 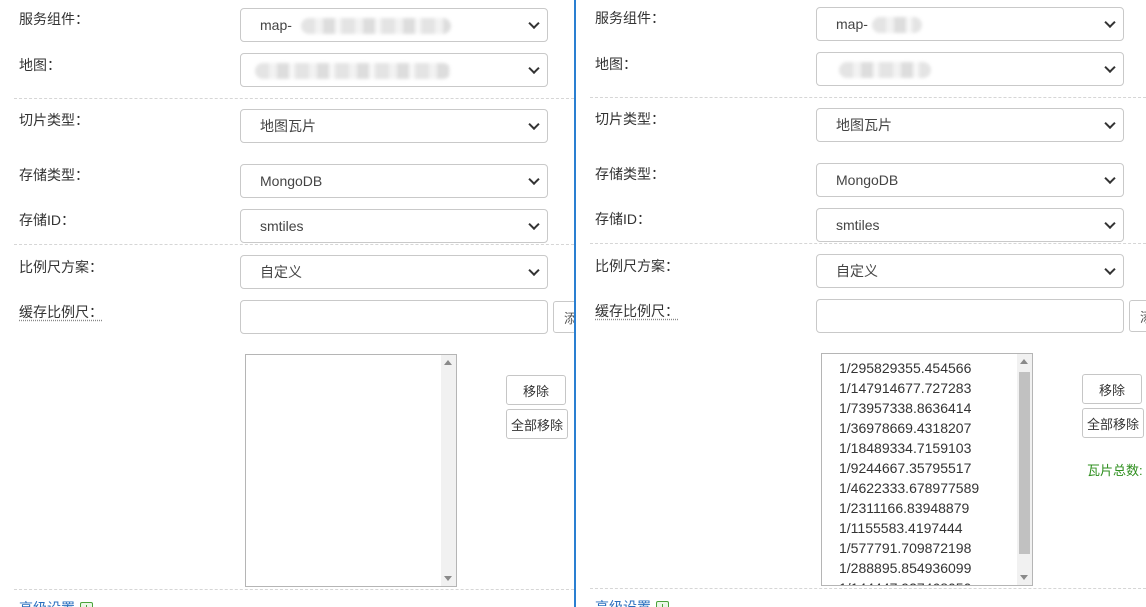 What do you see at coordinates (919, 448) in the screenshot?
I see `scale-list-item: 1/18489334.7159103` at bounding box center [919, 448].